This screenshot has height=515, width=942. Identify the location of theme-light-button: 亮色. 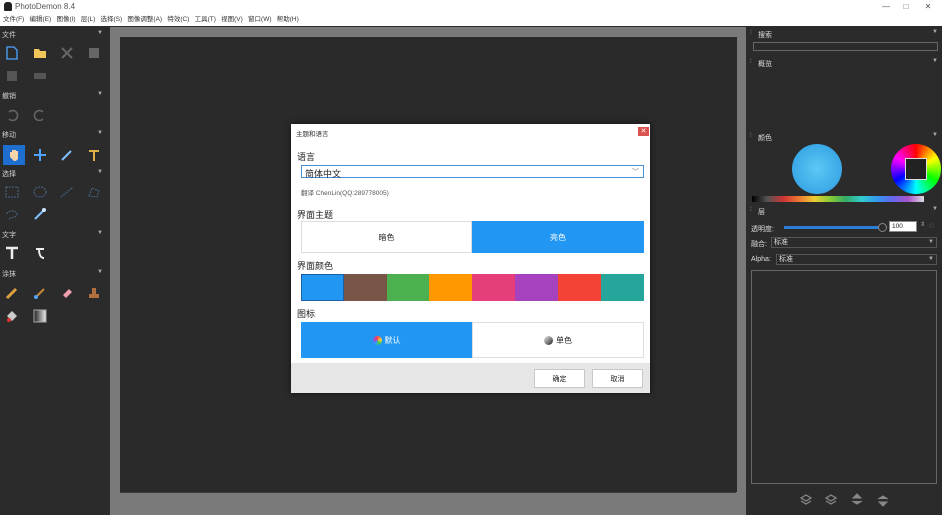
(558, 237).